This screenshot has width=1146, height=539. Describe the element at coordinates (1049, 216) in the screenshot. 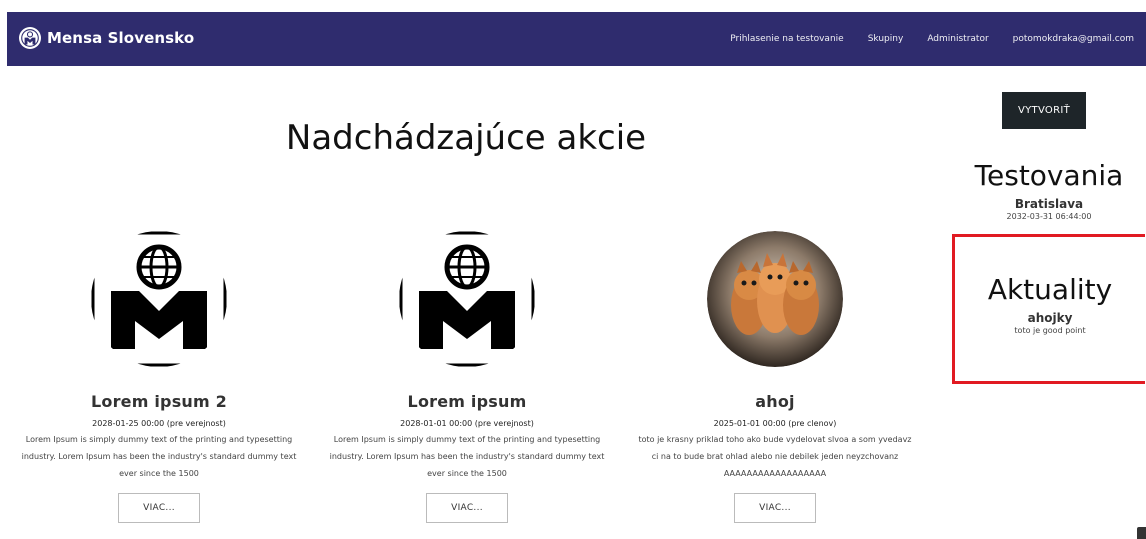

I see `testing-date: 2032-03-31 06:44:00` at that location.